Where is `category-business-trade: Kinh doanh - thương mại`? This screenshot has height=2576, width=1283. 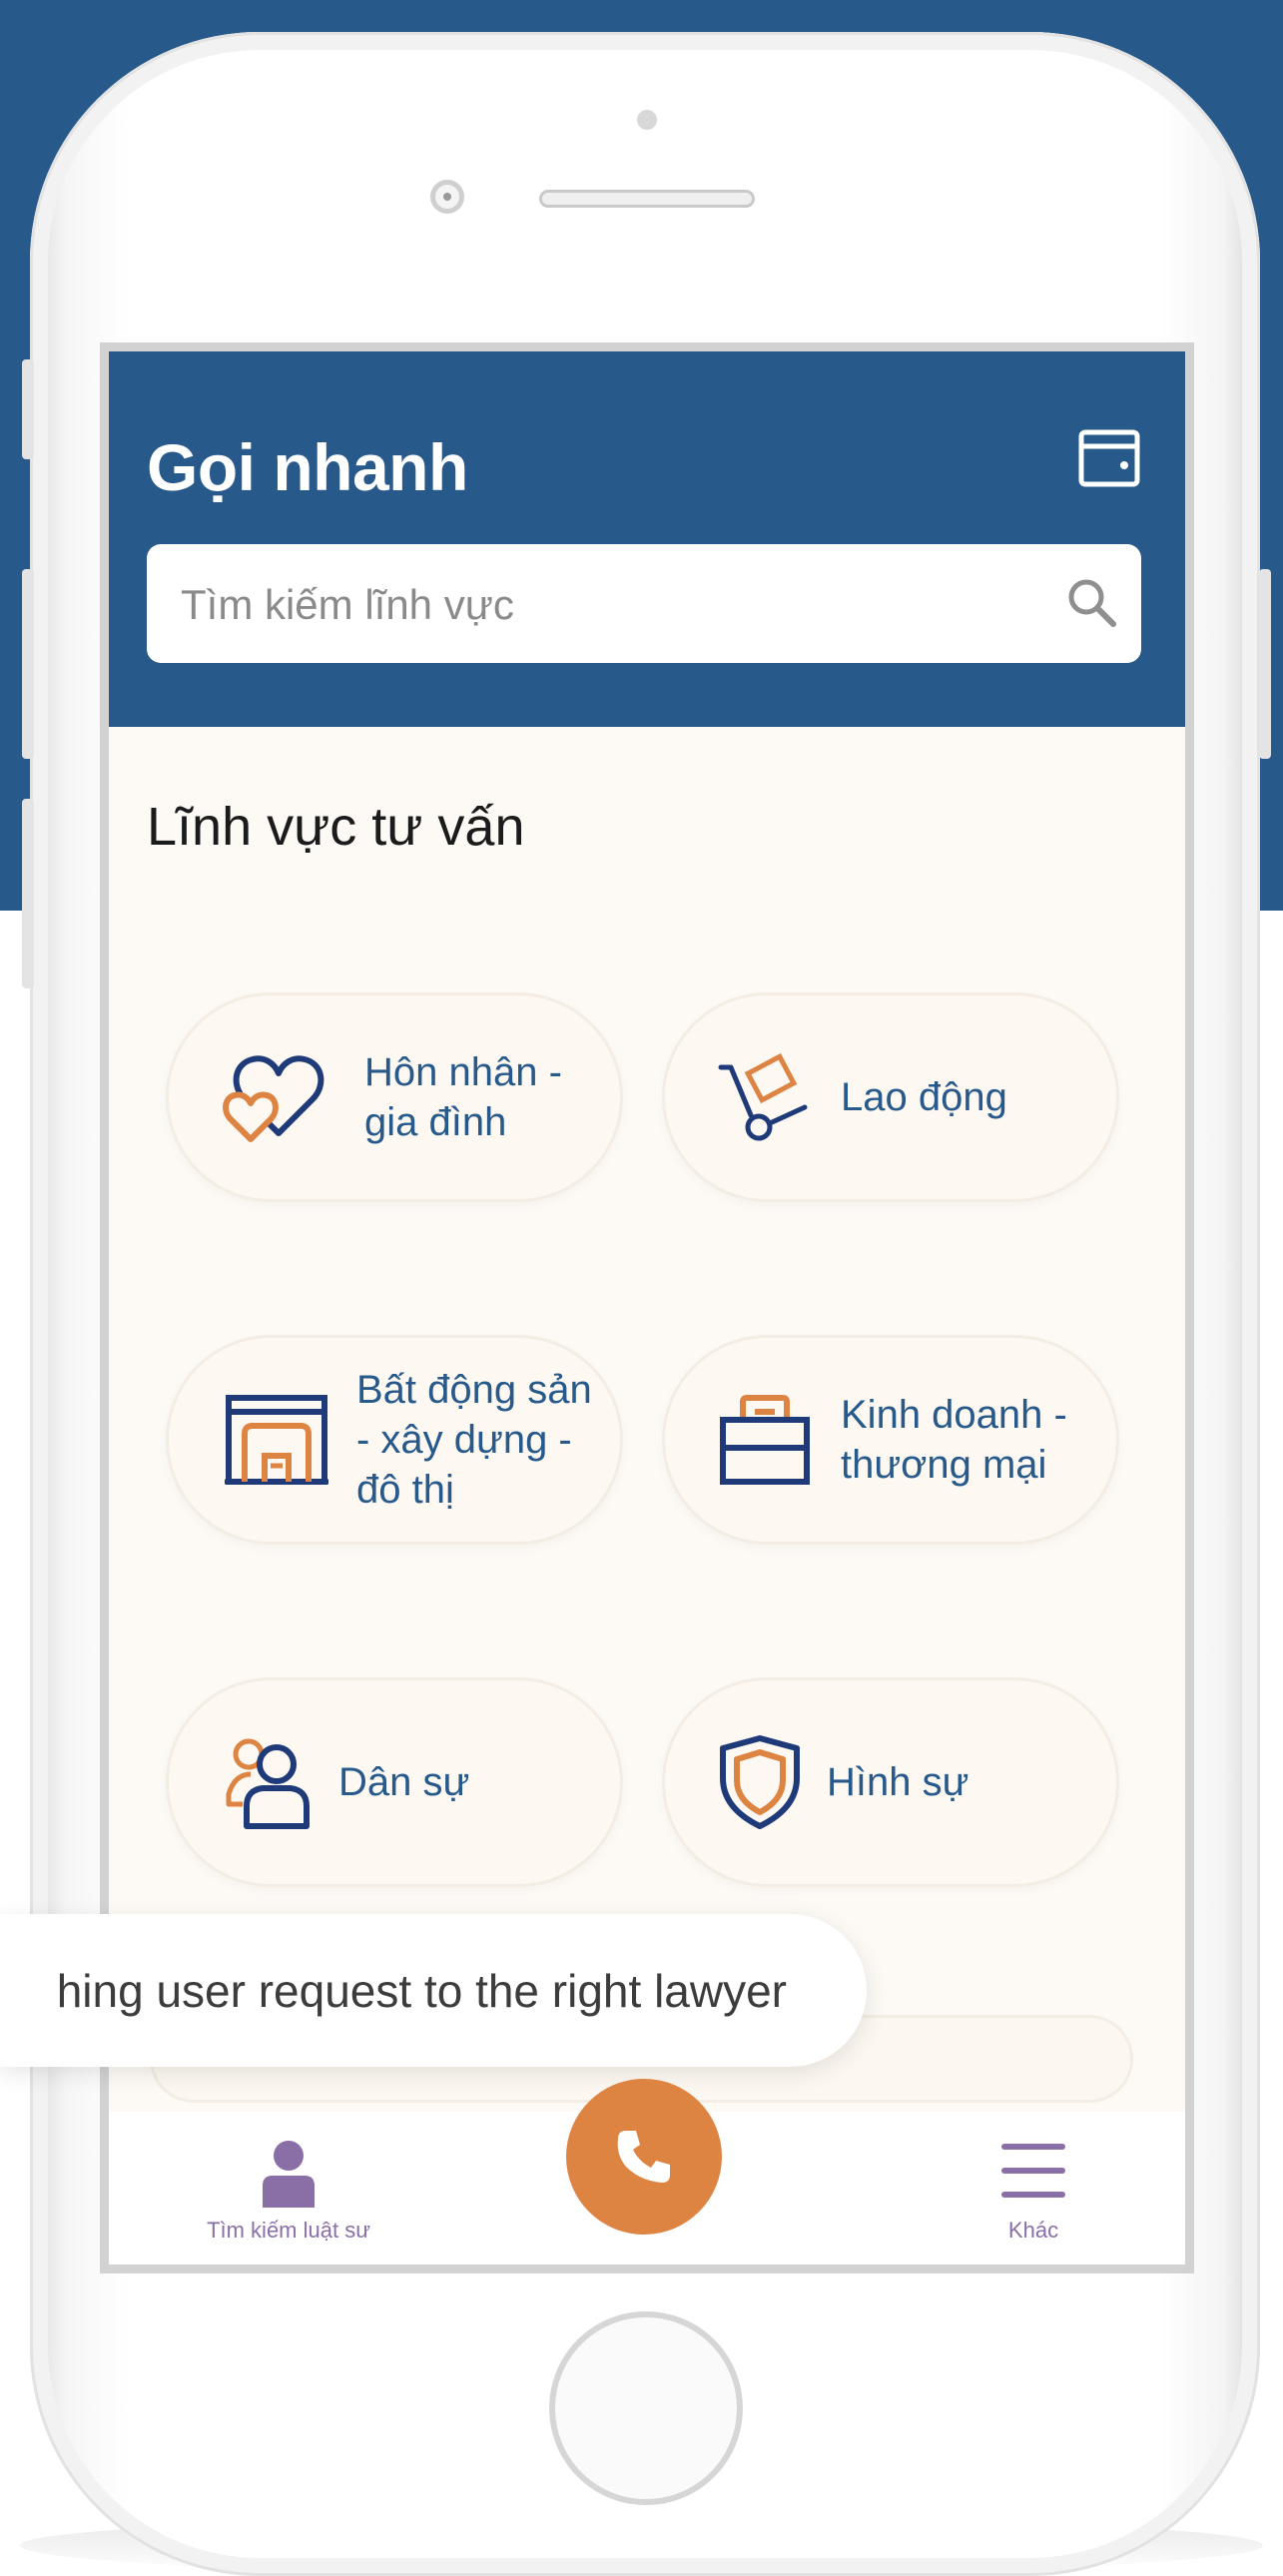 category-business-trade: Kinh doanh - thương mại is located at coordinates (890, 1440).